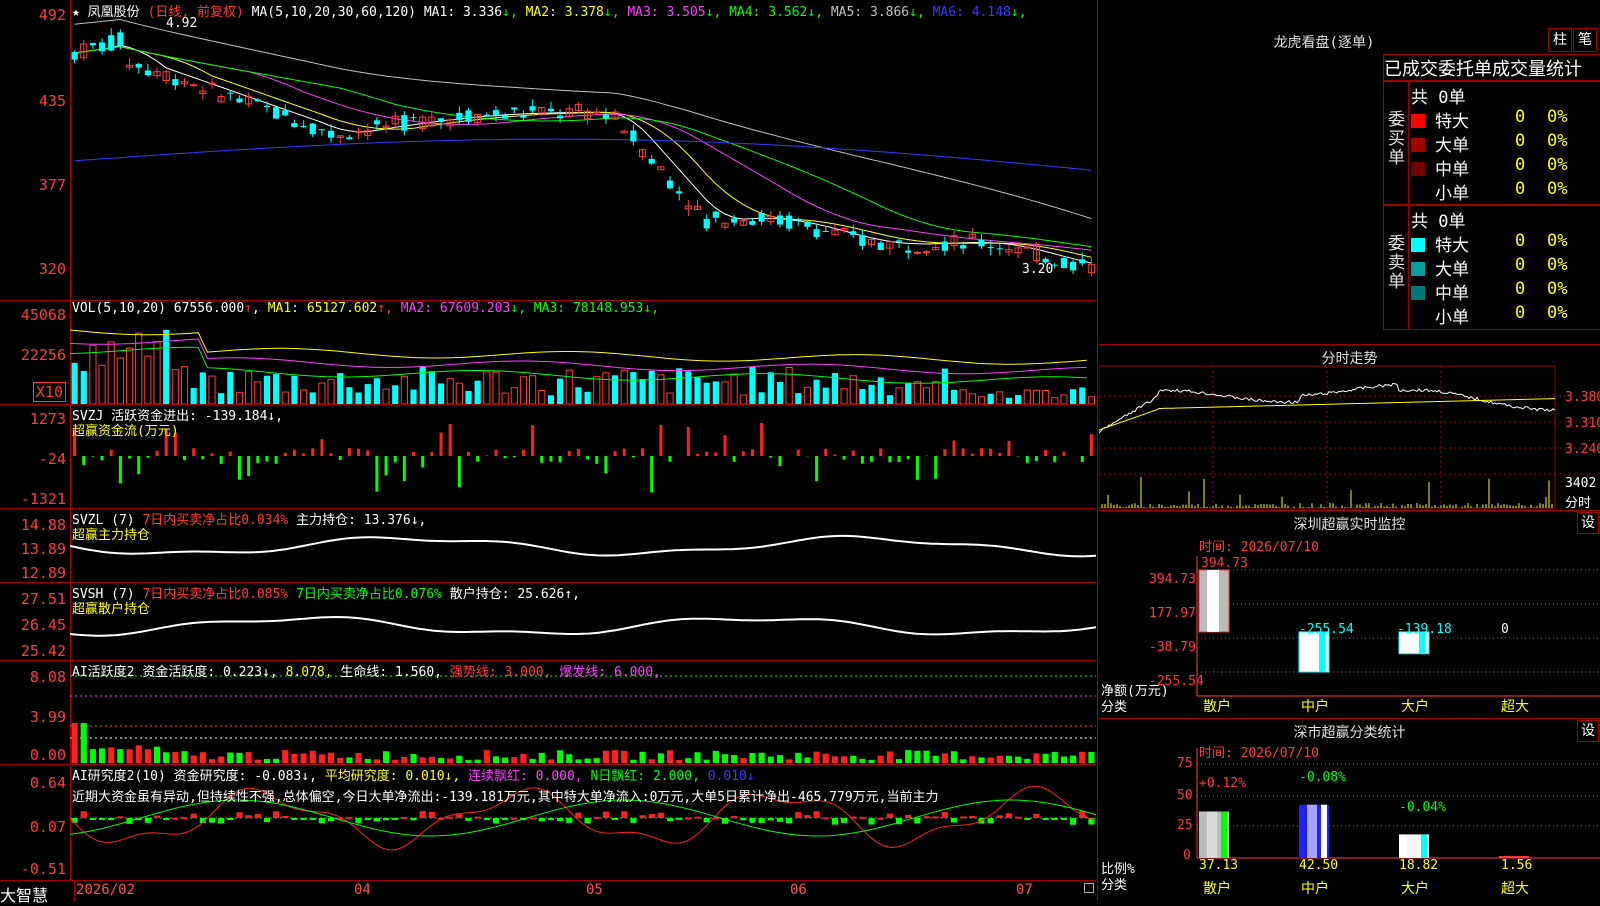 Image resolution: width=1600 pixels, height=906 pixels. Describe the element at coordinates (1585, 40) in the screenshot. I see `tick-view-button: 笔` at that location.